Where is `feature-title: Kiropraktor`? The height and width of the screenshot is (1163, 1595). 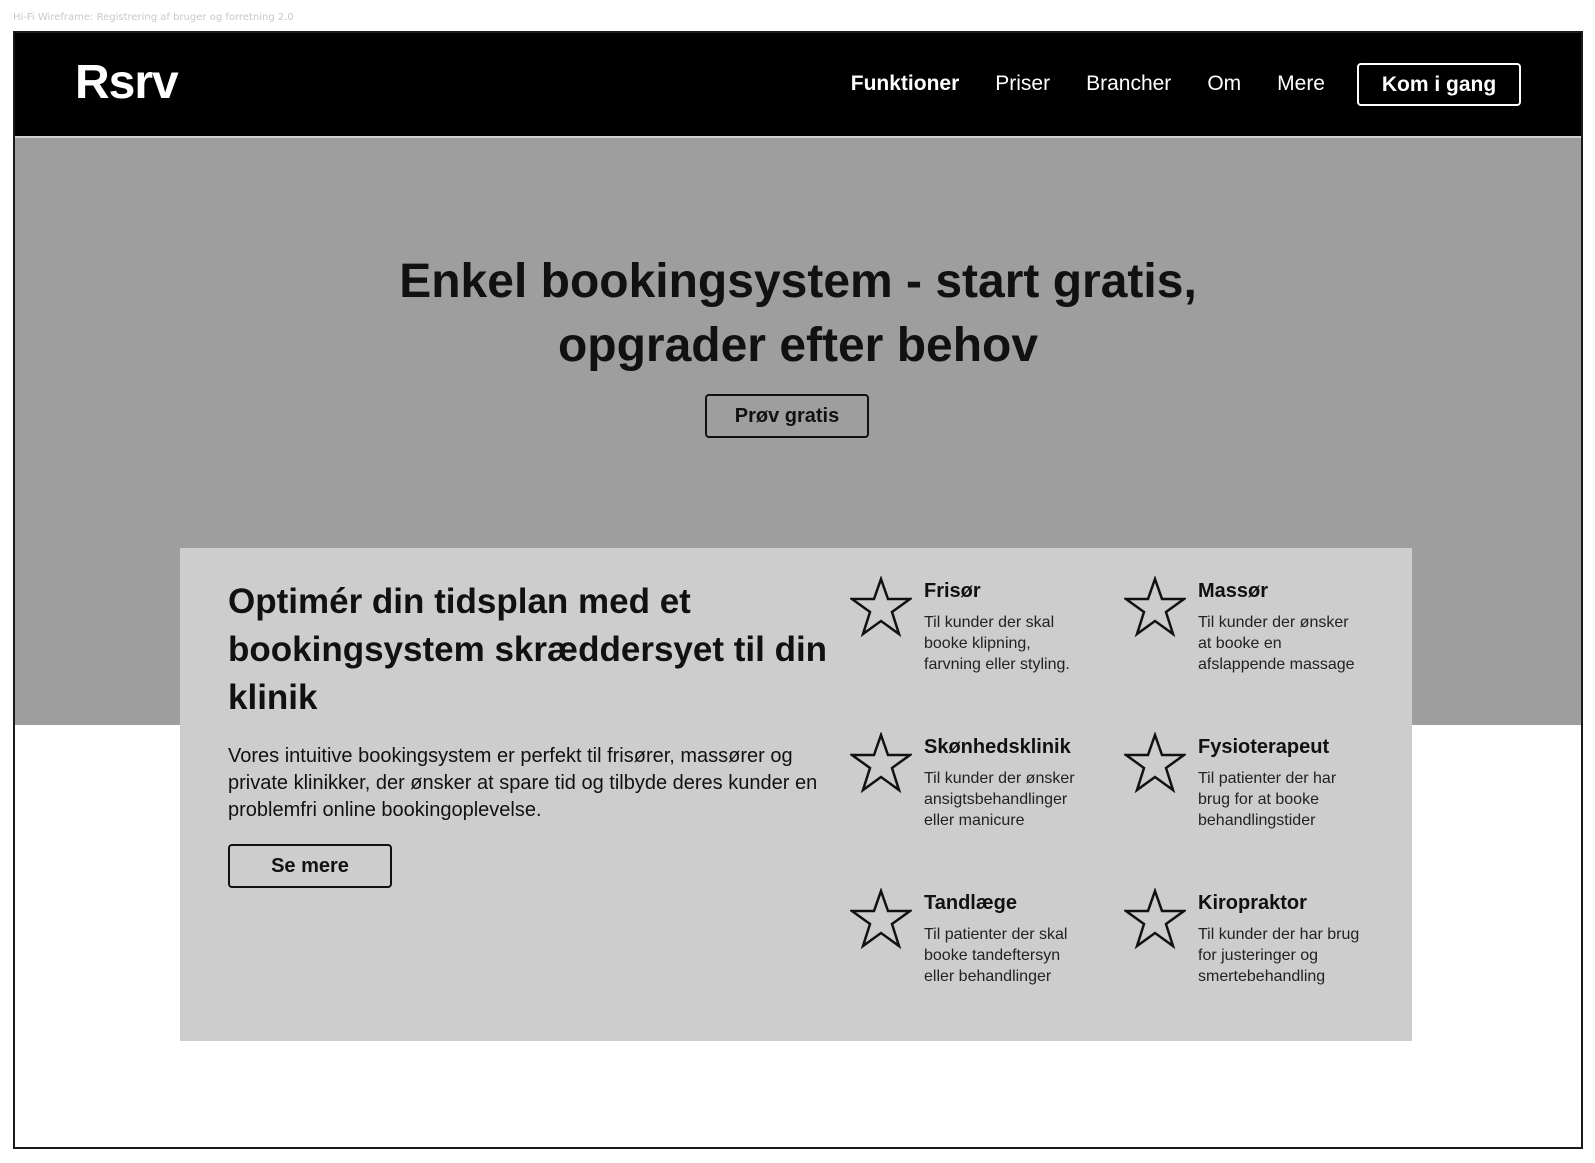 feature-title: Kiropraktor is located at coordinates (1252, 903).